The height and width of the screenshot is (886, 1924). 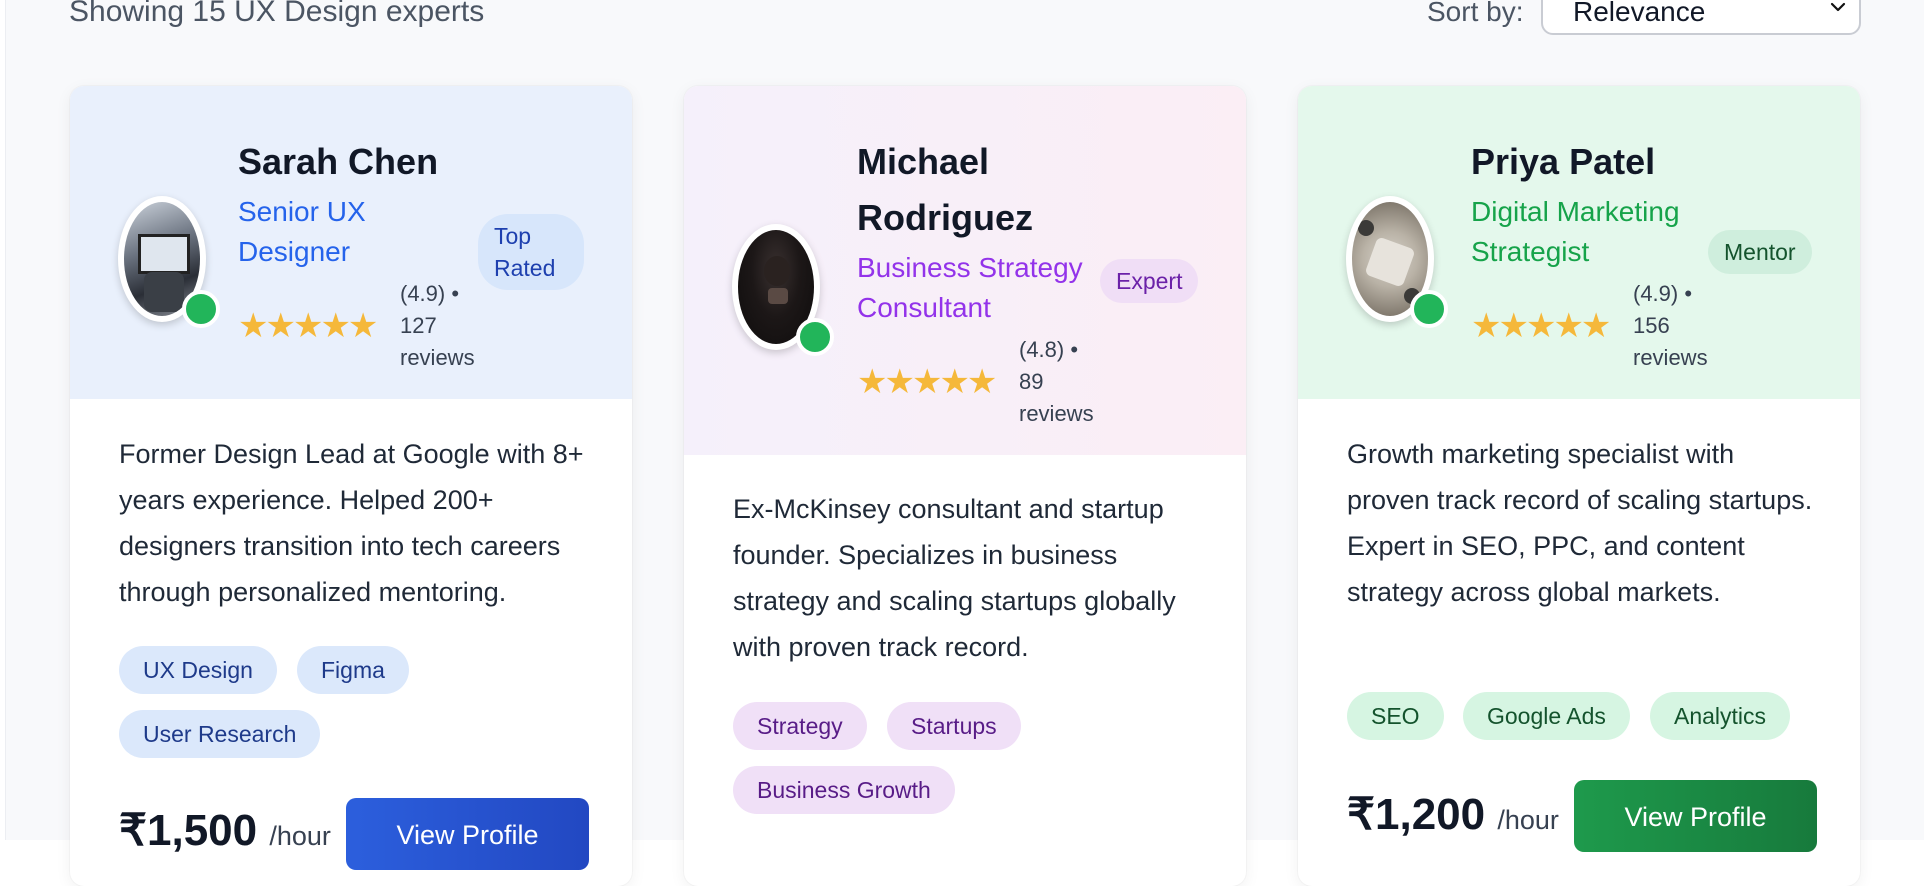 I want to click on expert-name: Priya Patel, so click(x=1563, y=161).